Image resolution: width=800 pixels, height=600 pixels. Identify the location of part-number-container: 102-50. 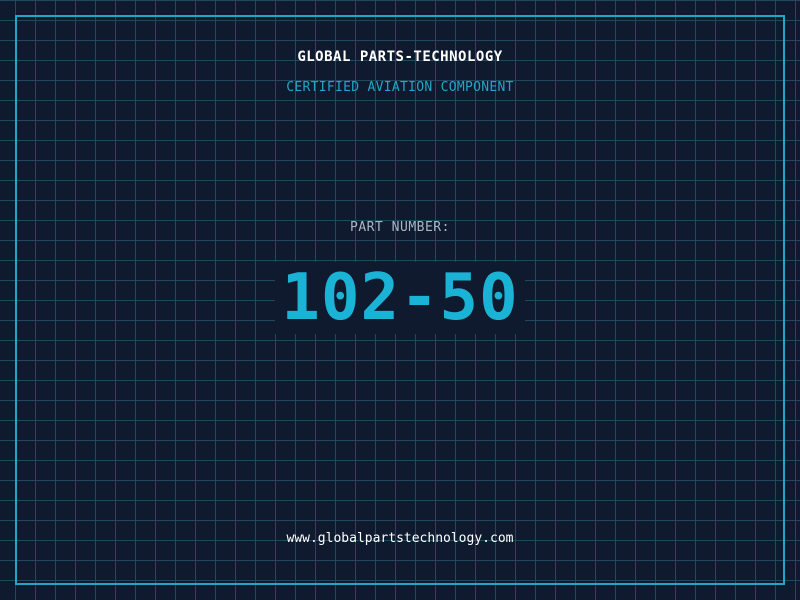
(400, 298).